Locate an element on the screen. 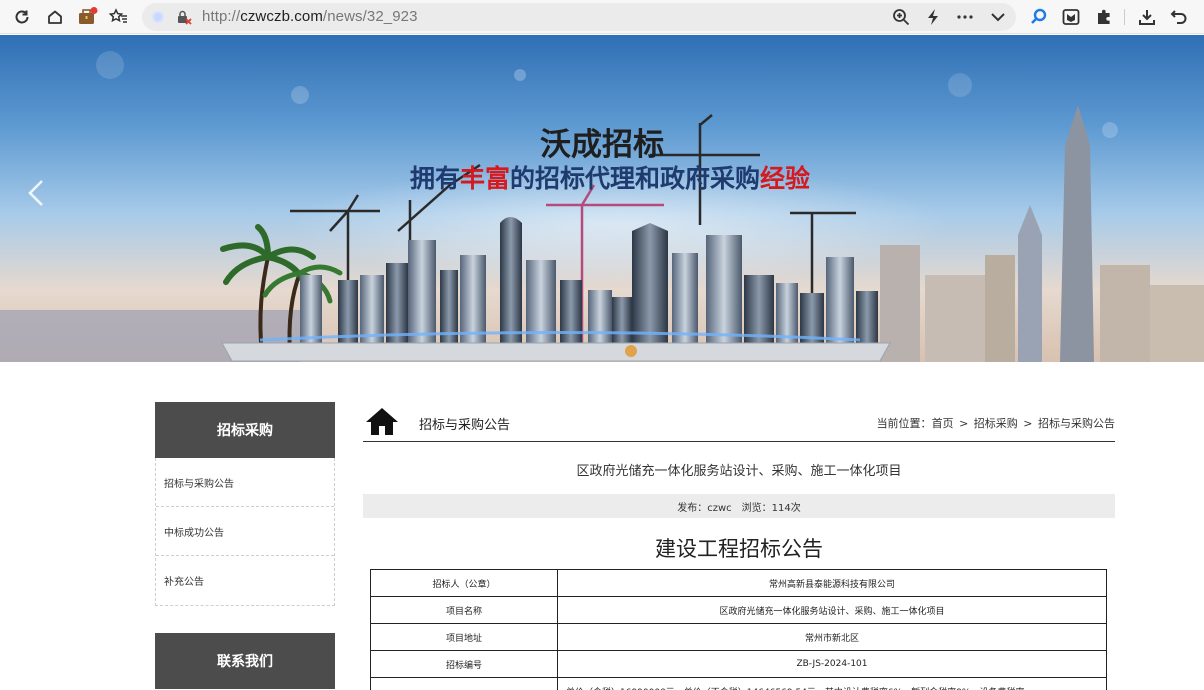  table-row: 项目地址 常州市新北区 is located at coordinates (738, 637).